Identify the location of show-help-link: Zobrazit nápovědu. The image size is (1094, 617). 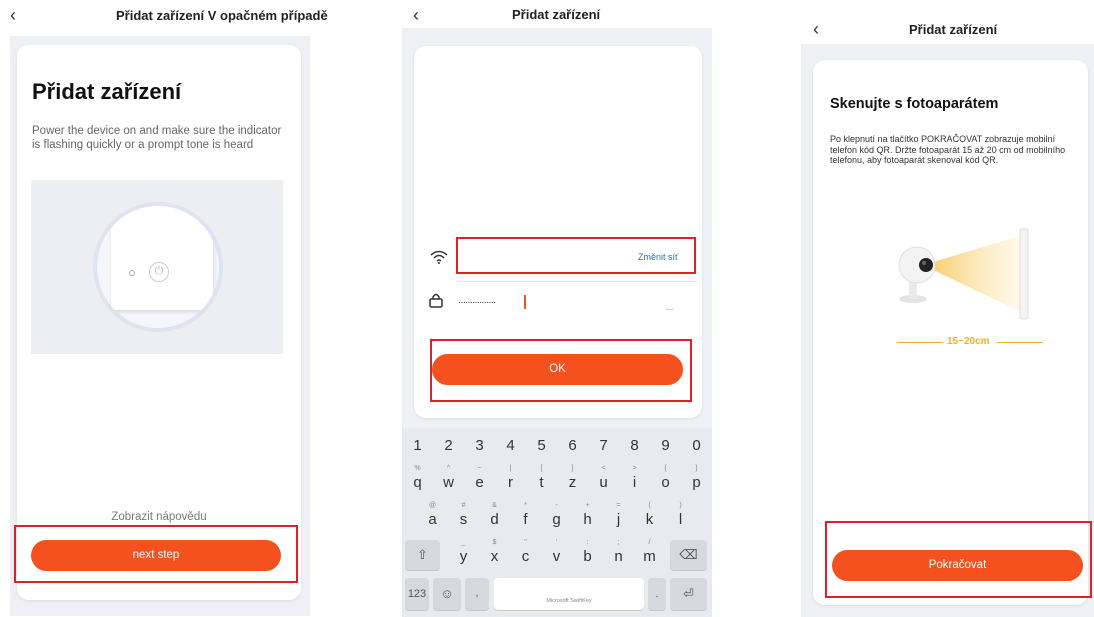
(159, 517).